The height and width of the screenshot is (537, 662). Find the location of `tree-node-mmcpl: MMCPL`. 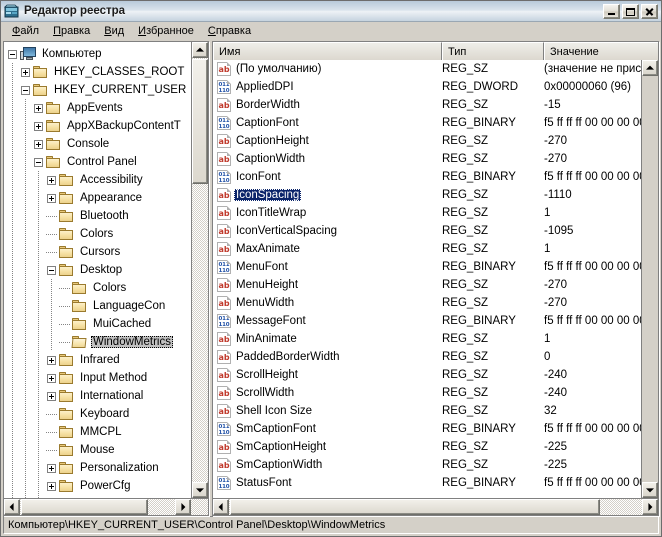

tree-node-mmcpl: MMCPL is located at coordinates (98, 432).